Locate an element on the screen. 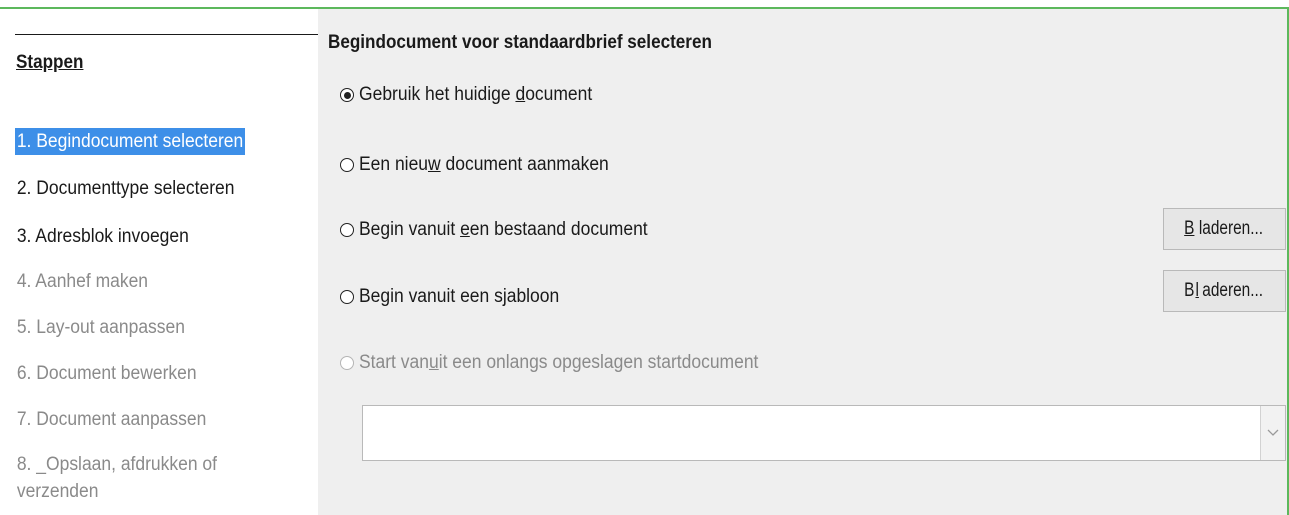 This screenshot has height=515, width=1289. chevron-down-icon is located at coordinates (1272, 433).